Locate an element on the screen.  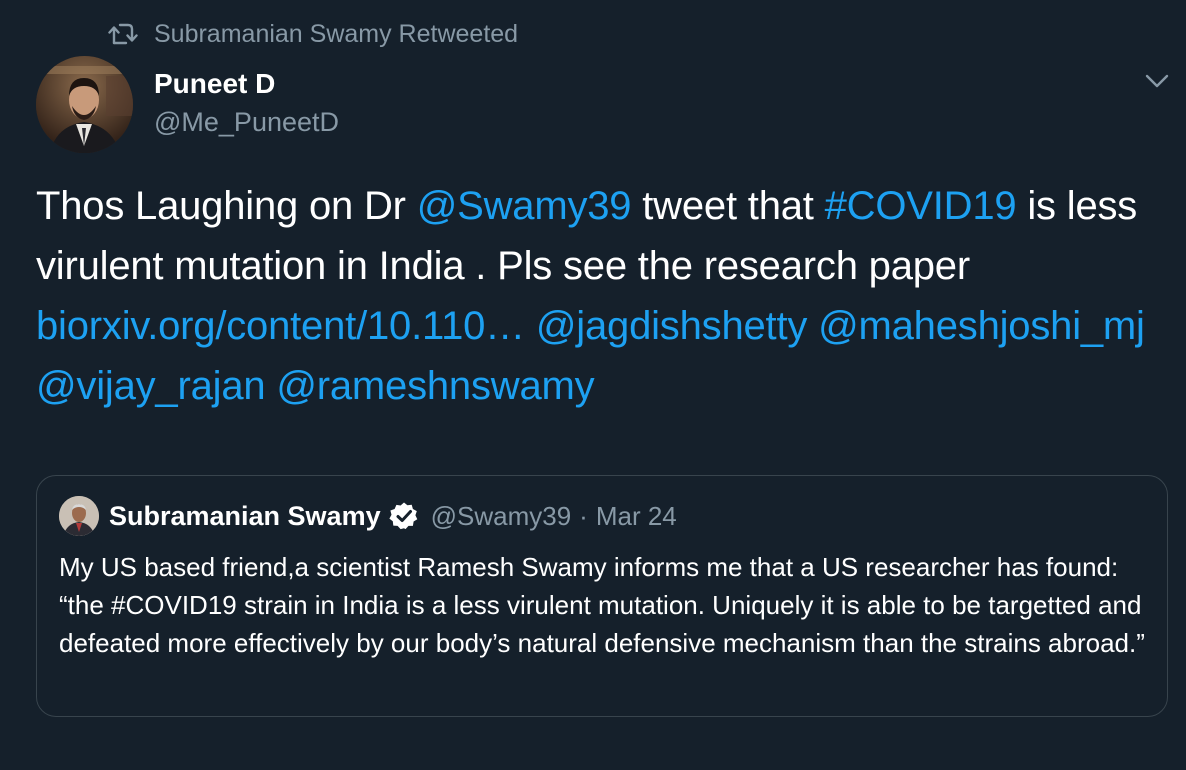
tweet-text-segment: Thos Laughing on Dr is located at coordinates (226, 206).